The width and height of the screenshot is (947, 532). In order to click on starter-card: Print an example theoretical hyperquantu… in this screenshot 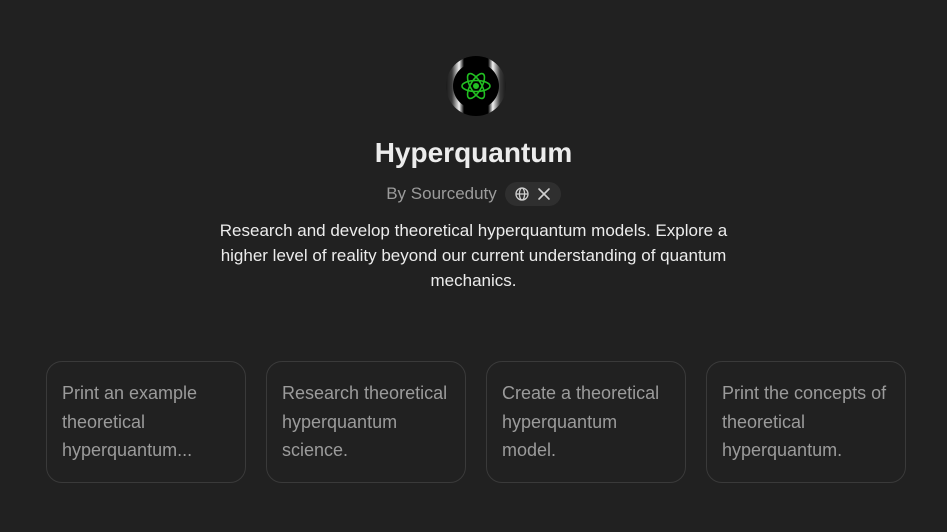, I will do `click(146, 422)`.